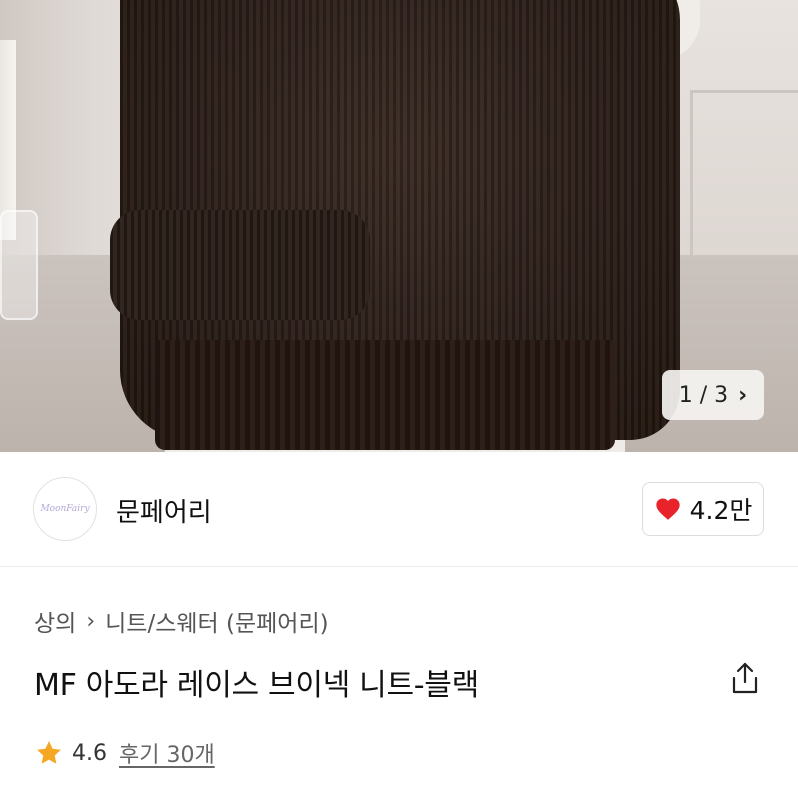 The width and height of the screenshot is (798, 798). Describe the element at coordinates (745, 678) in the screenshot. I see `share-icon` at that location.